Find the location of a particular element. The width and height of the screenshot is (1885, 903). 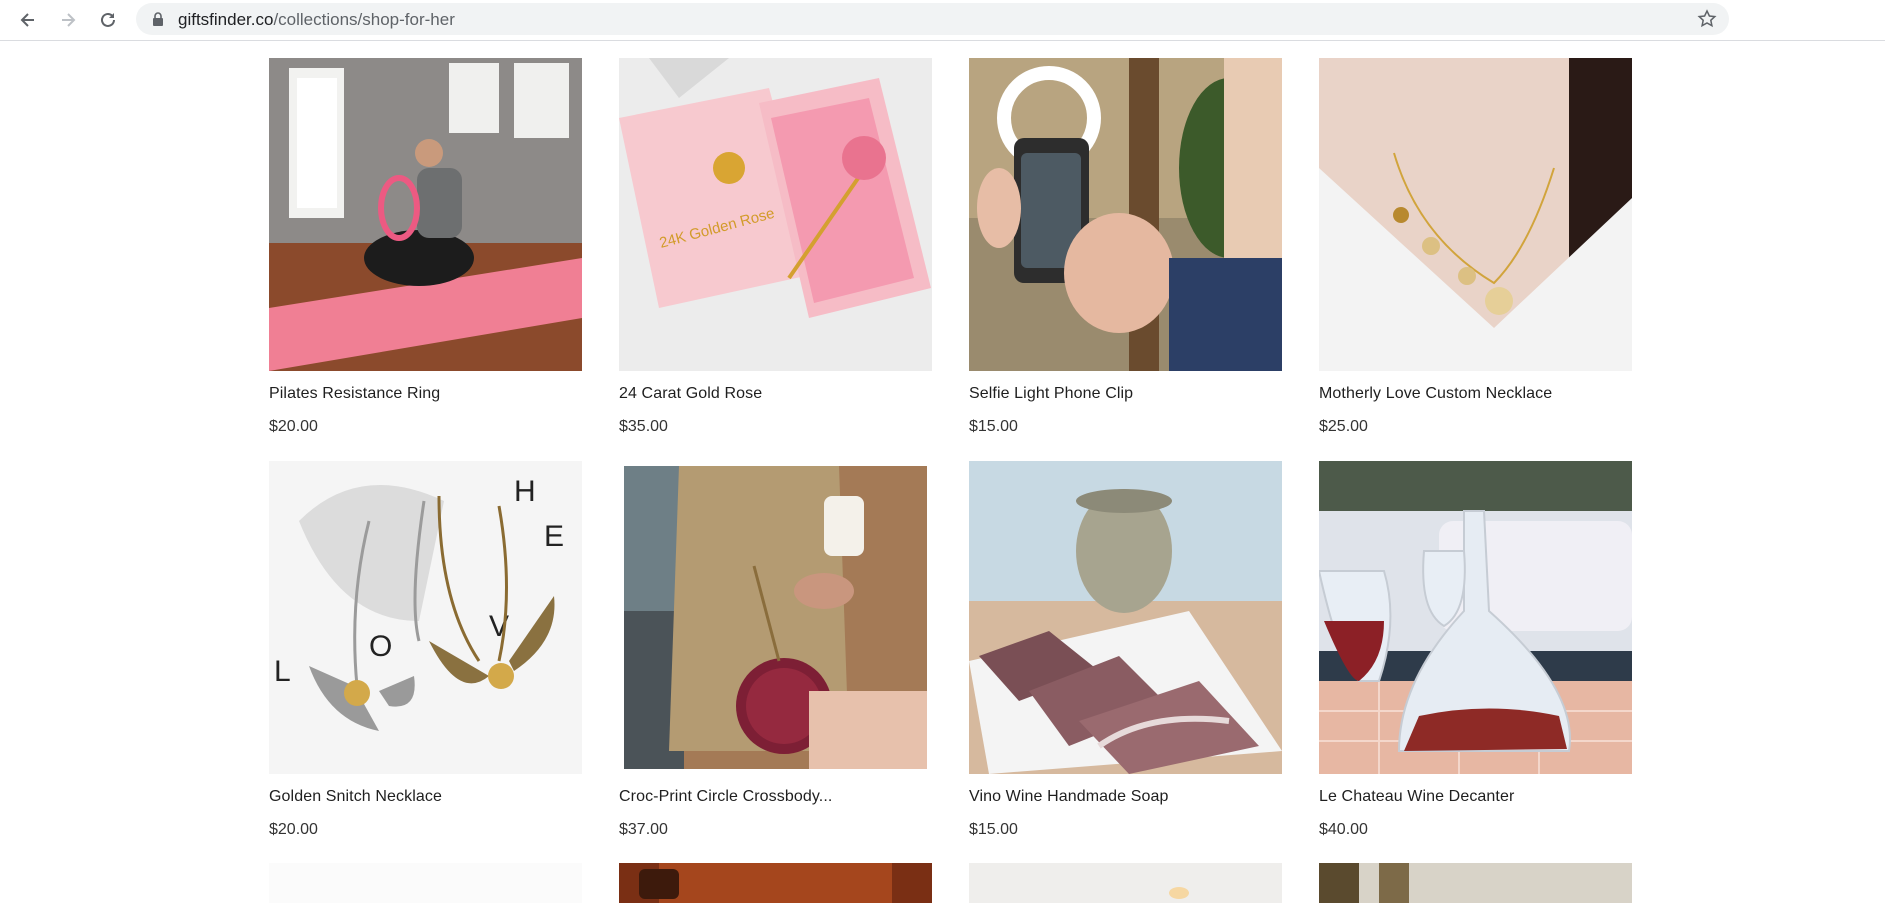

product-title: 24 Carat Gold Rose is located at coordinates (690, 394).